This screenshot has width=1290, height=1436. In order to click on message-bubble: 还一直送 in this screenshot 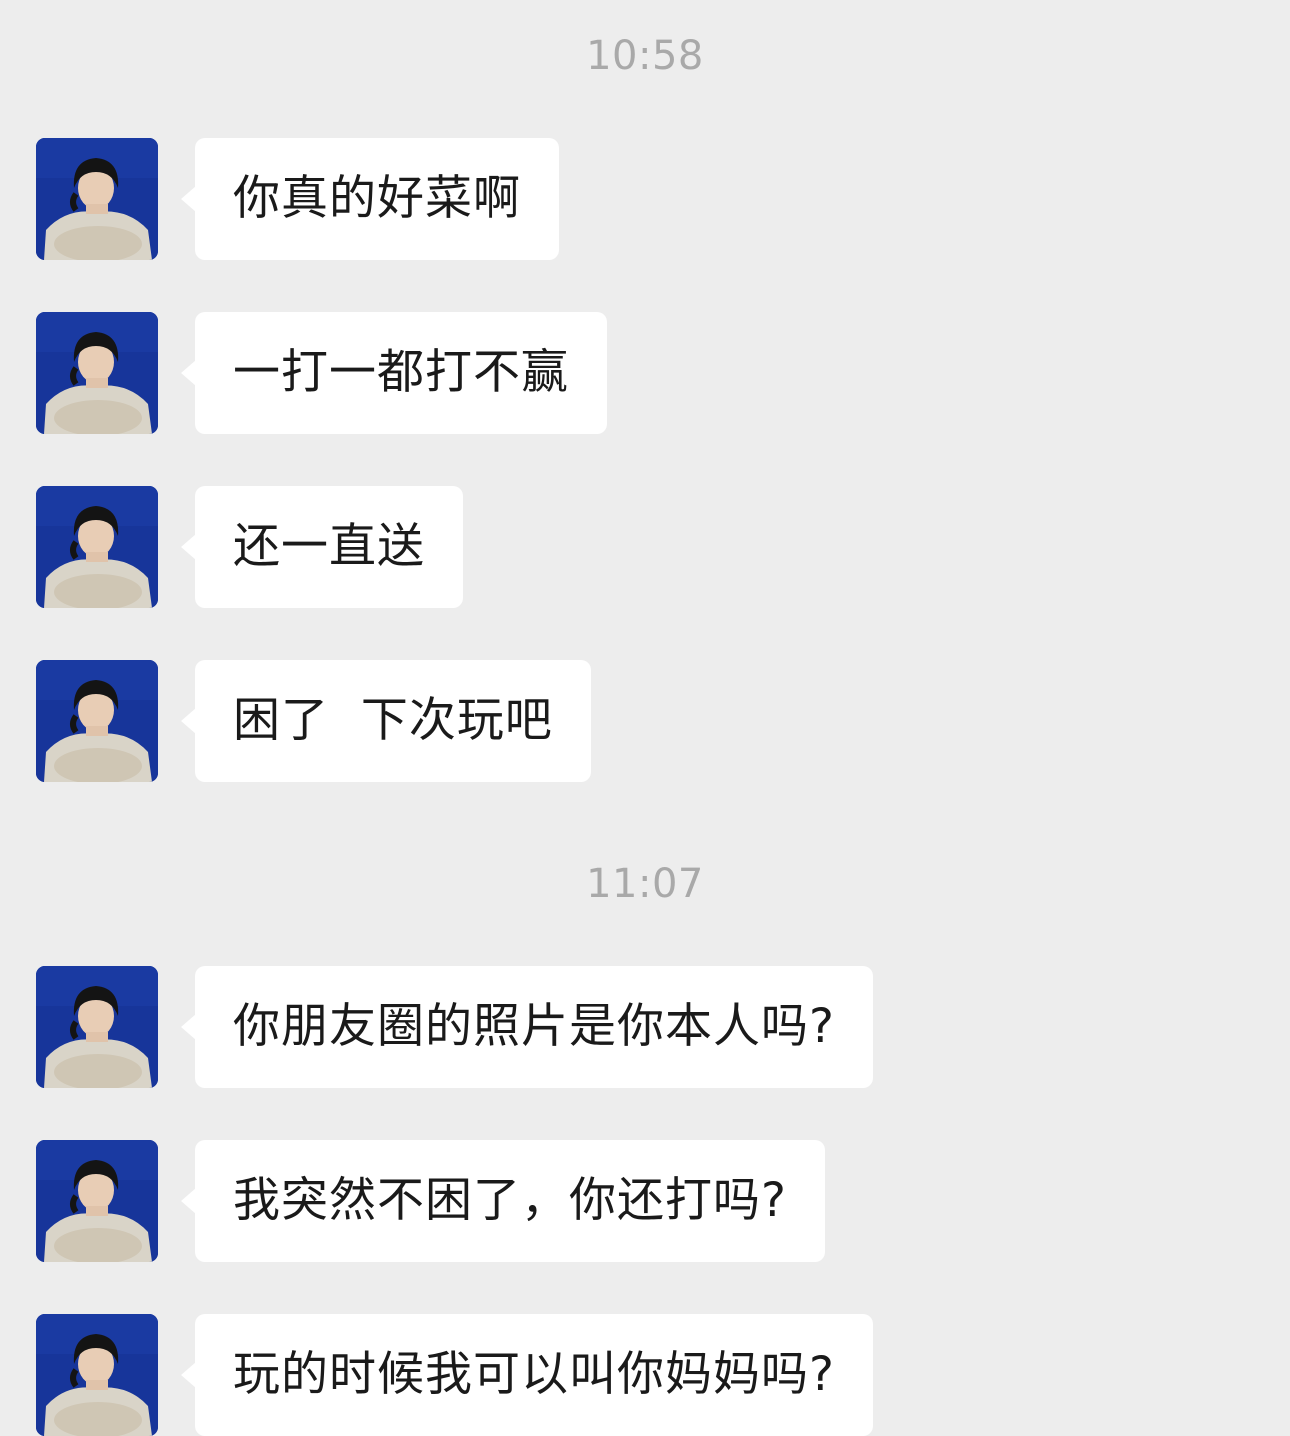, I will do `click(322, 547)`.